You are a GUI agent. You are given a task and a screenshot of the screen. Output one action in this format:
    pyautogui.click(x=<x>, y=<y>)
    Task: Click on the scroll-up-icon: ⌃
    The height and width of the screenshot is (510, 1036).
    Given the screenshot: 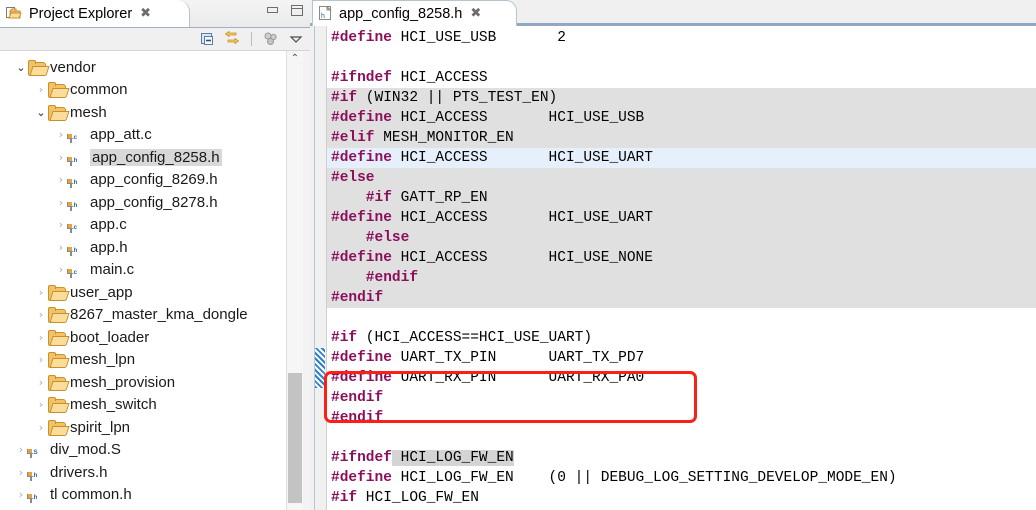 What is the action you would take?
    pyautogui.click(x=295, y=60)
    